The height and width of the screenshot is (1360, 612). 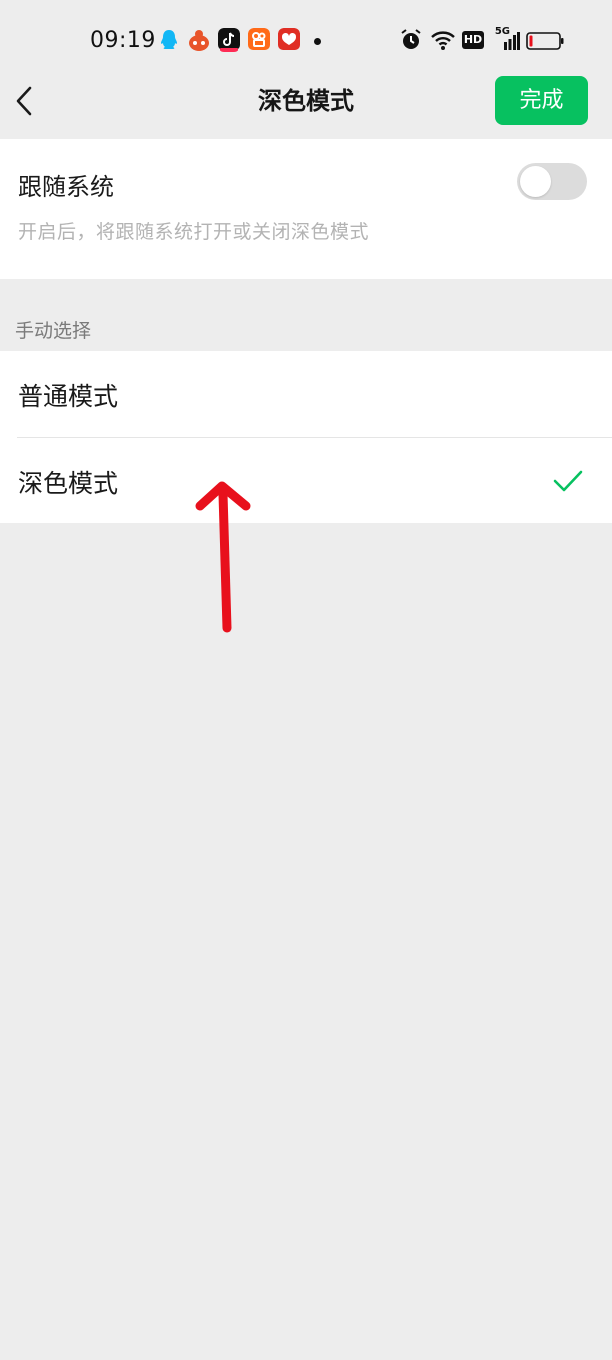 I want to click on annotation-arrow-icon, so click(x=223, y=557).